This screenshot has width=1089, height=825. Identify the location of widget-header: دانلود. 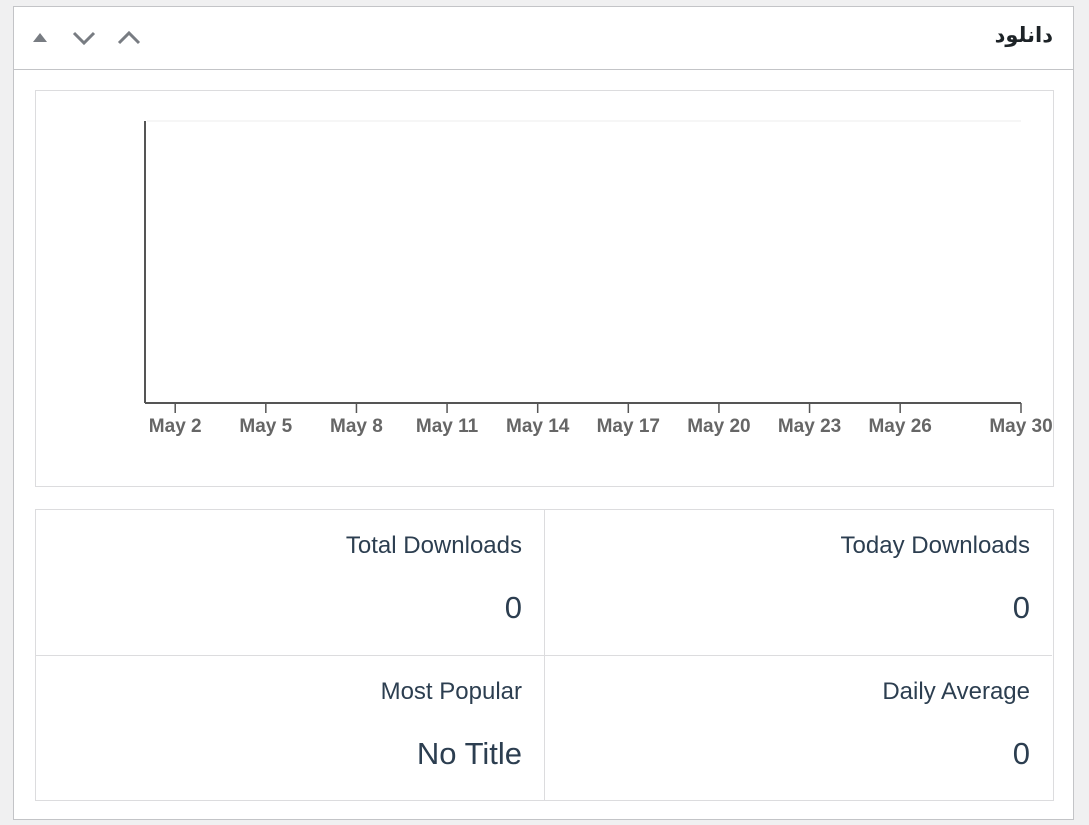
(543, 38).